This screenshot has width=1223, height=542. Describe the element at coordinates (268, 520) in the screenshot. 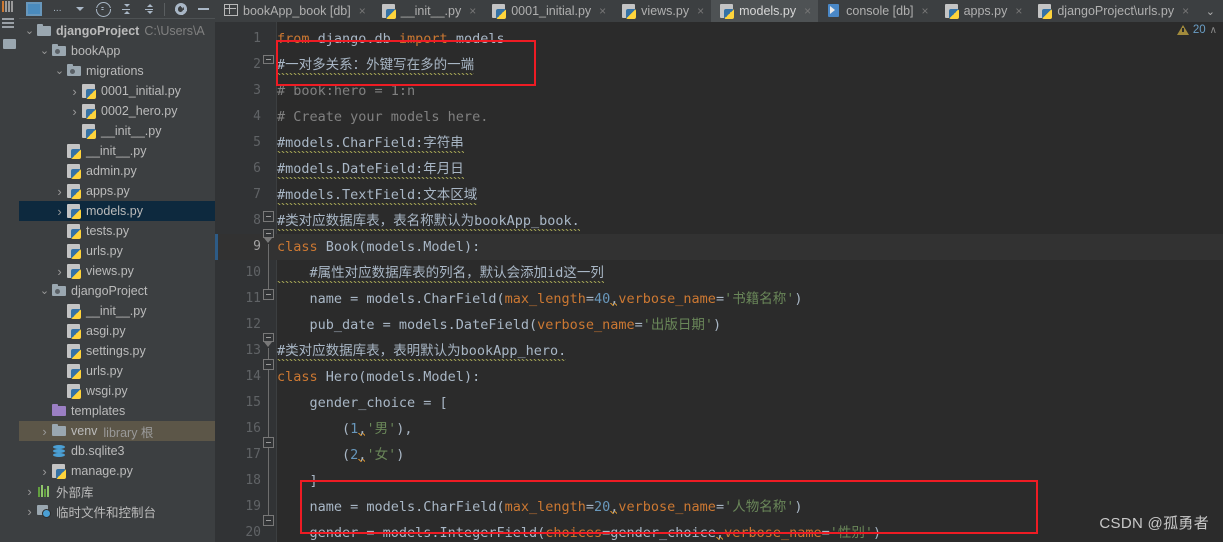

I see `fold-marker-line23` at that location.